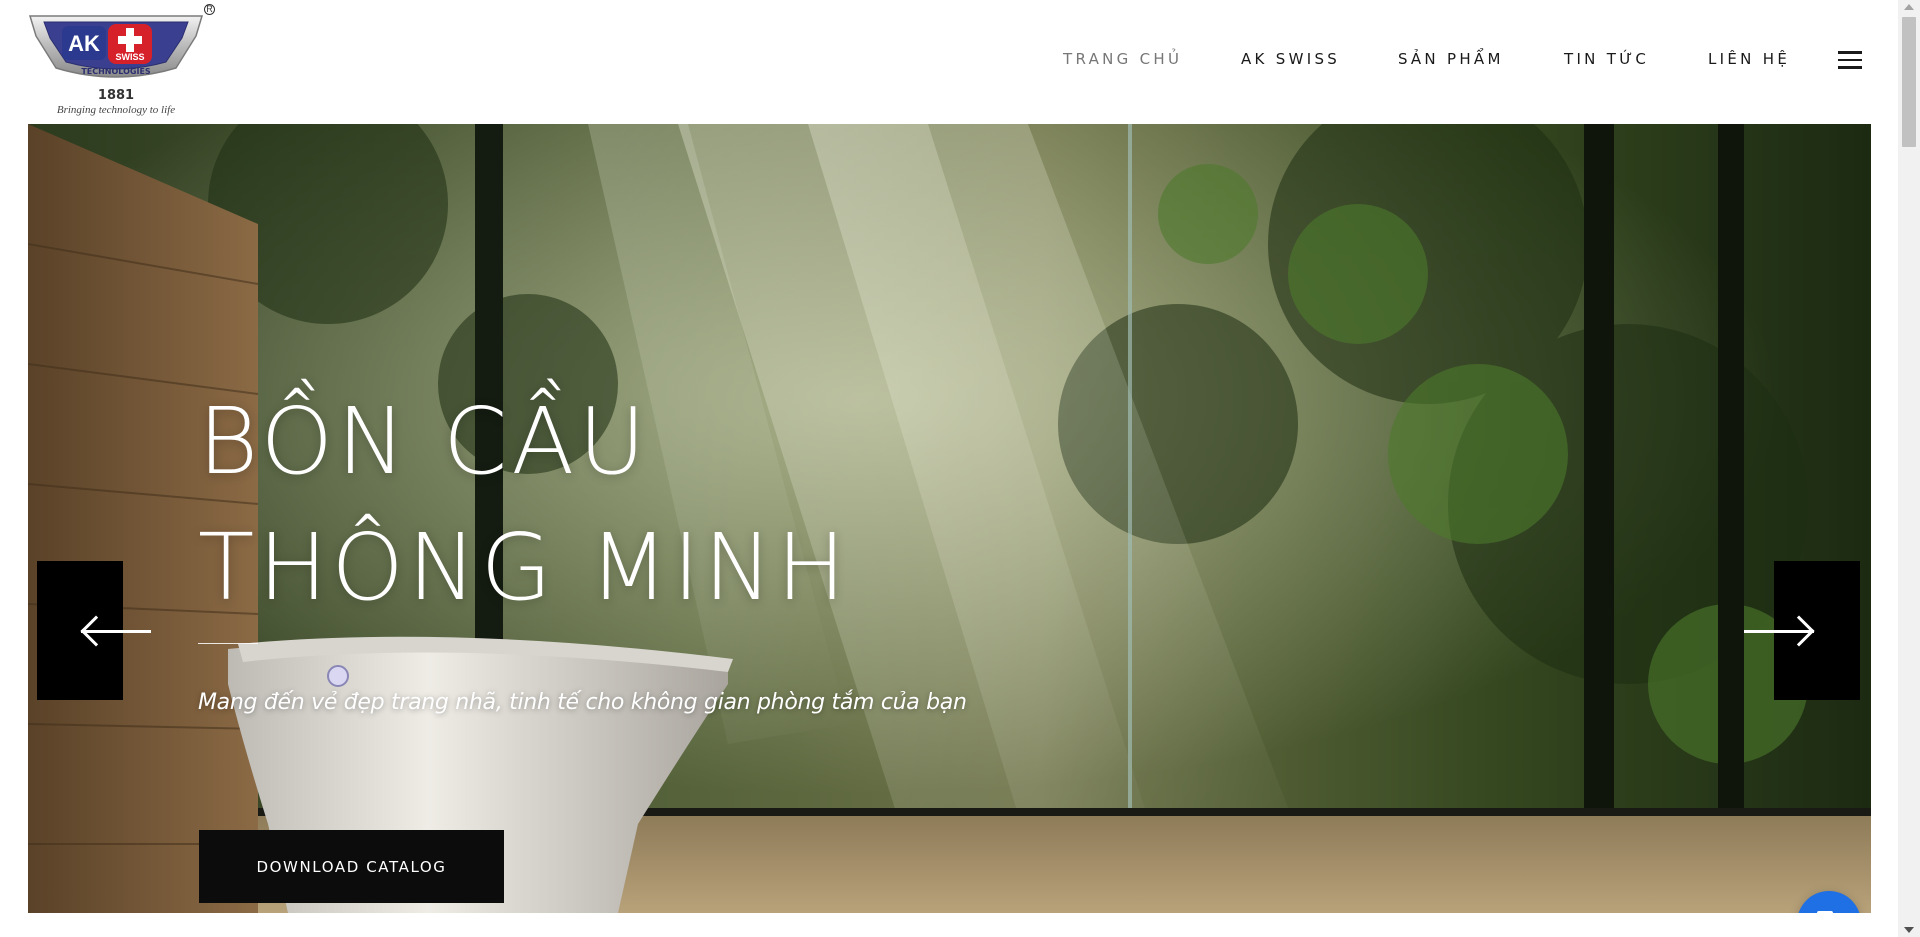  Describe the element at coordinates (84, 43) in the screenshot. I see `logo-text: AK` at that location.